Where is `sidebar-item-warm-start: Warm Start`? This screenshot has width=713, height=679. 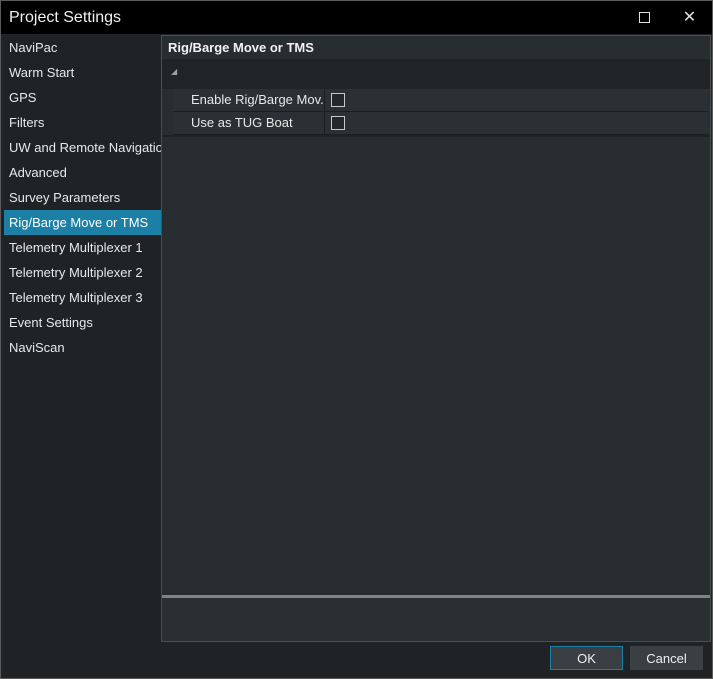 sidebar-item-warm-start: Warm Start is located at coordinates (82, 72).